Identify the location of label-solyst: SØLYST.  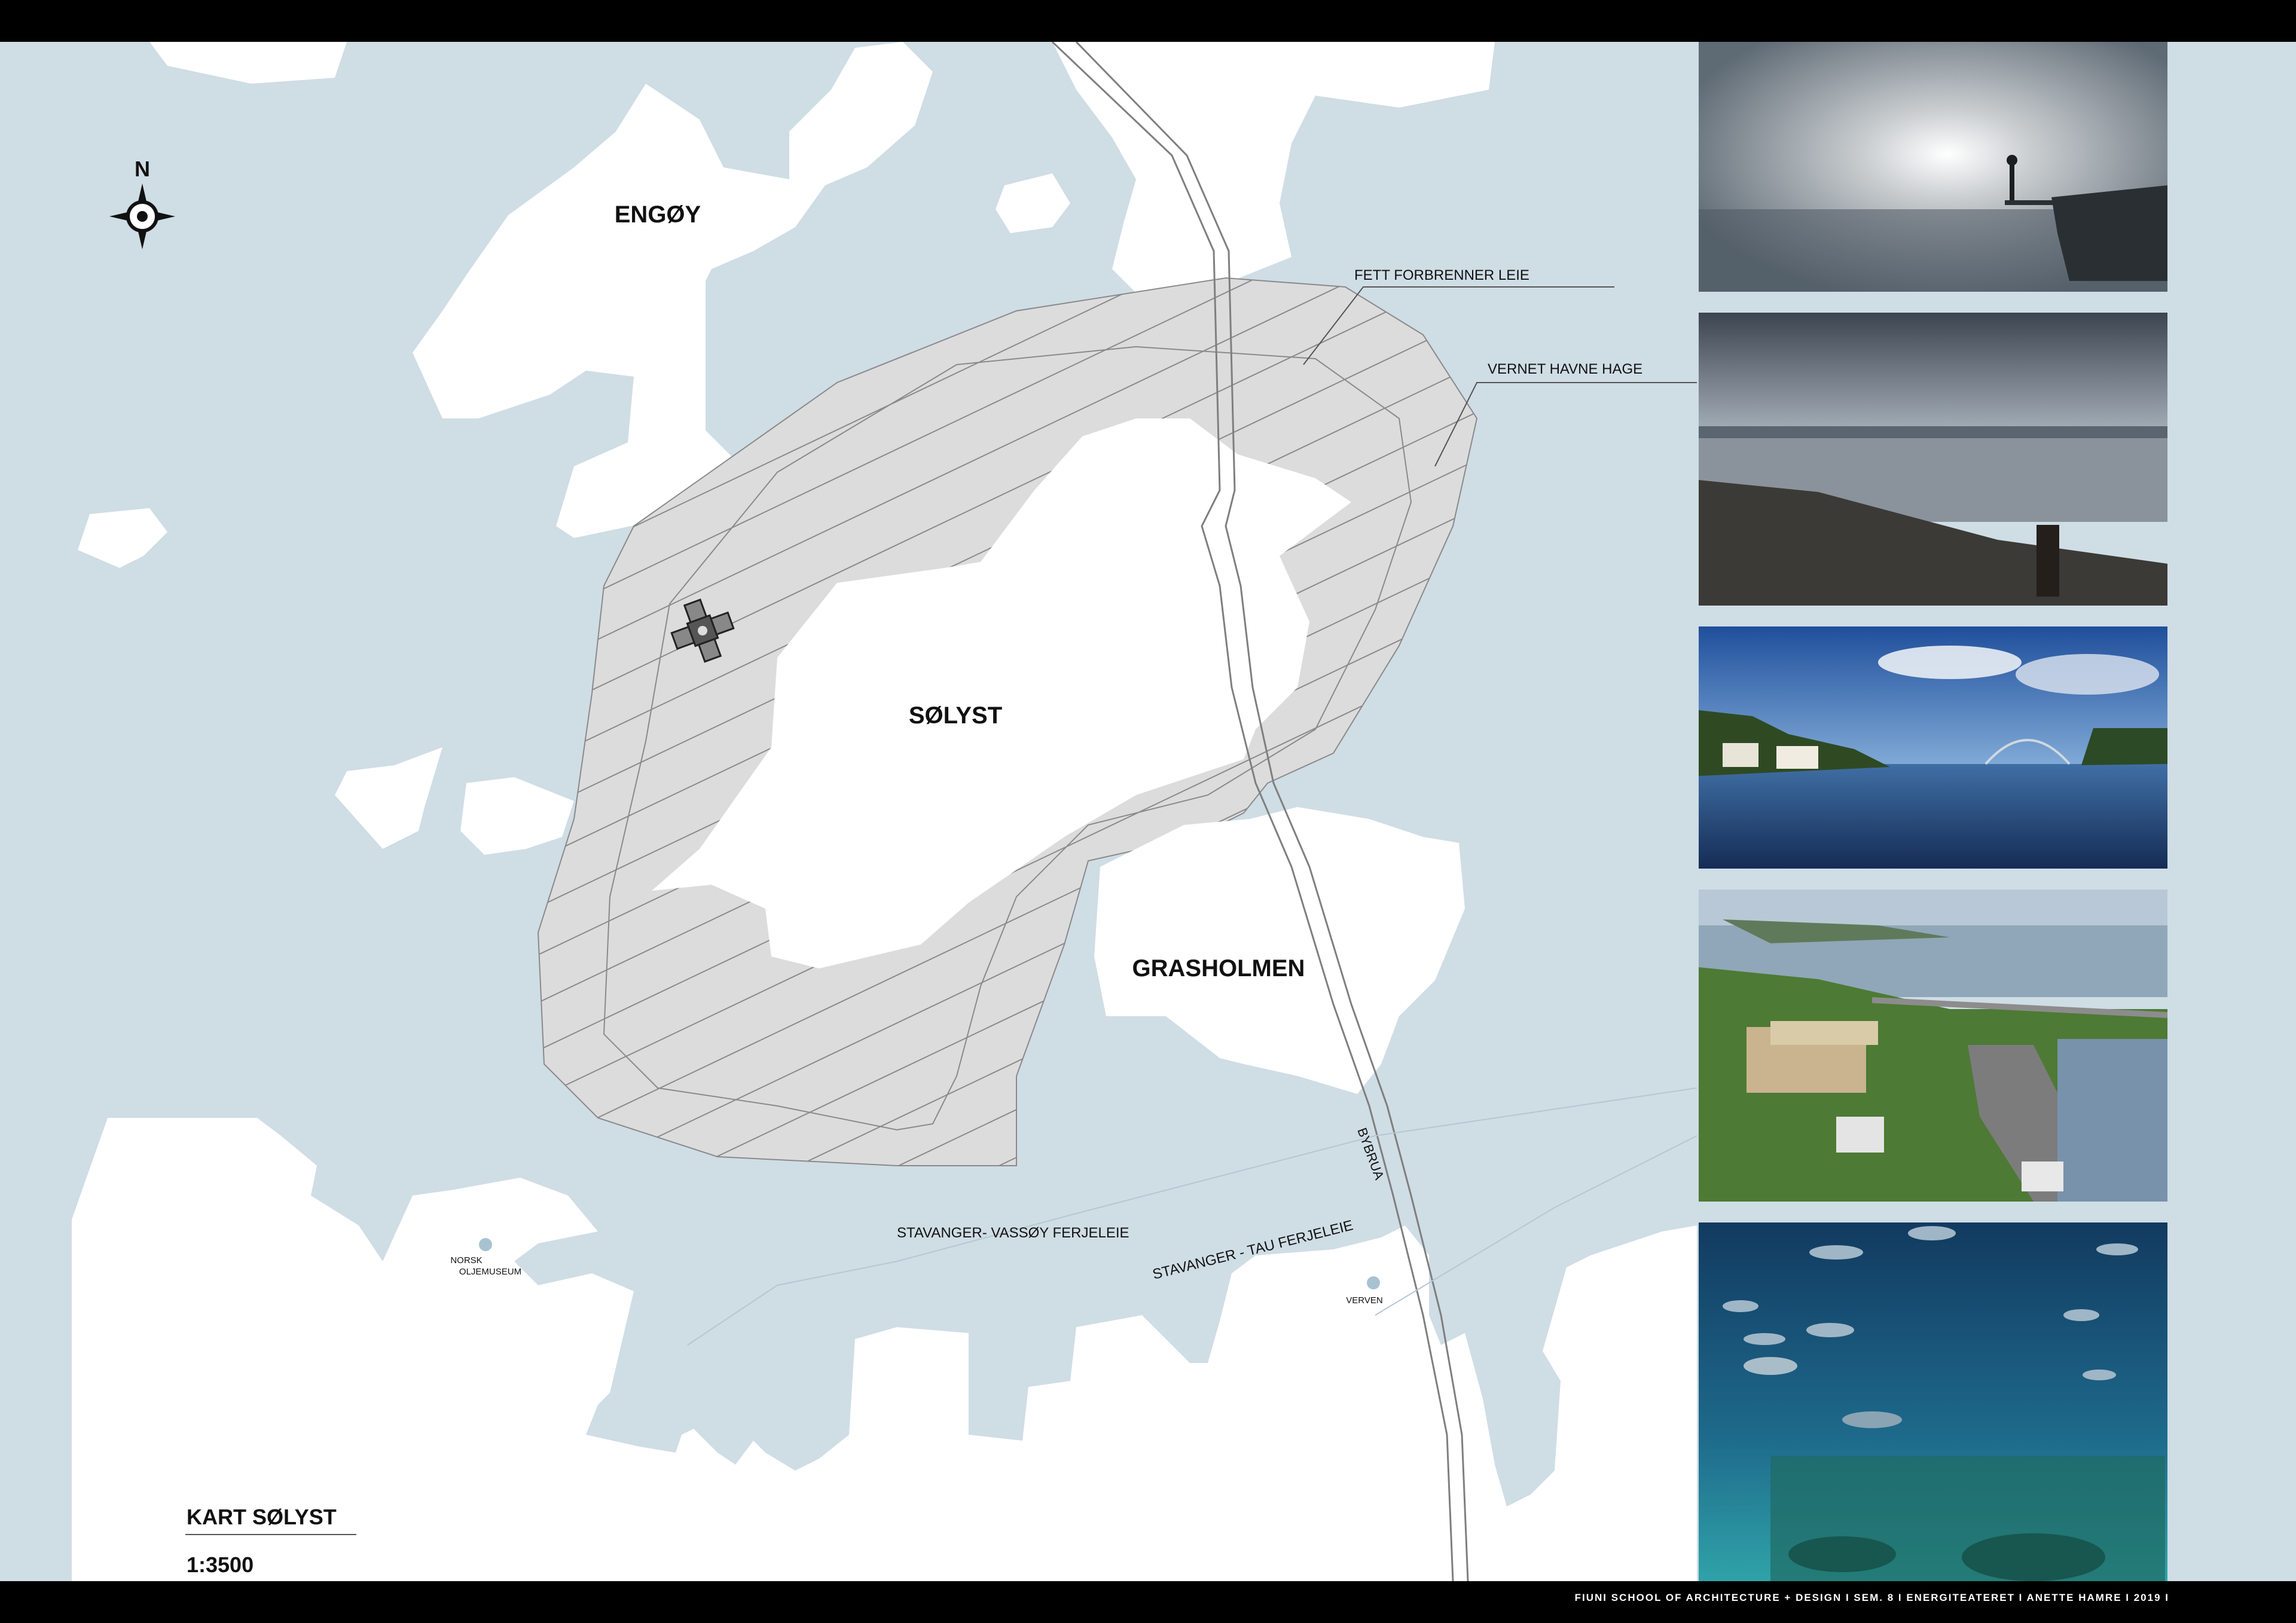
(955, 716).